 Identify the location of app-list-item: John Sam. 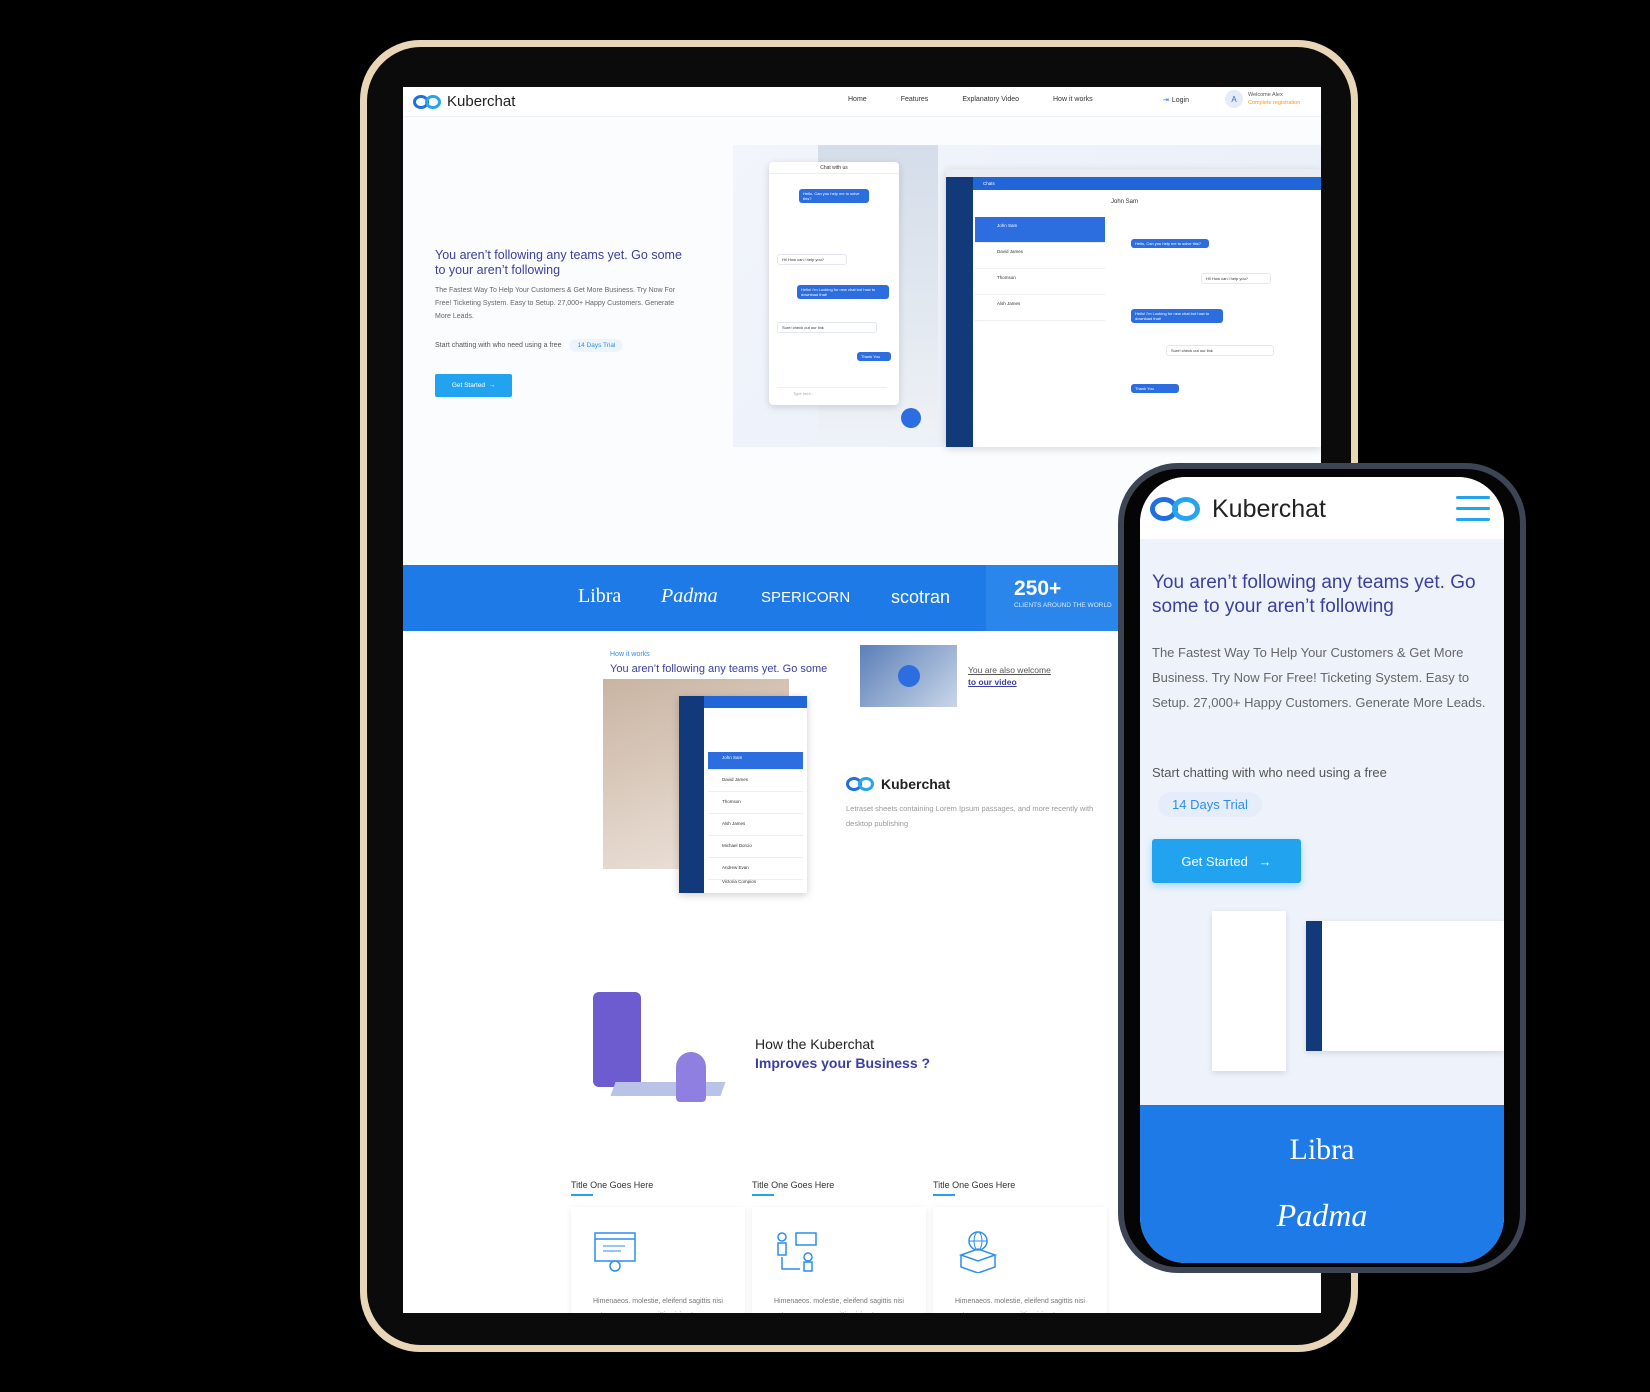
(755, 761).